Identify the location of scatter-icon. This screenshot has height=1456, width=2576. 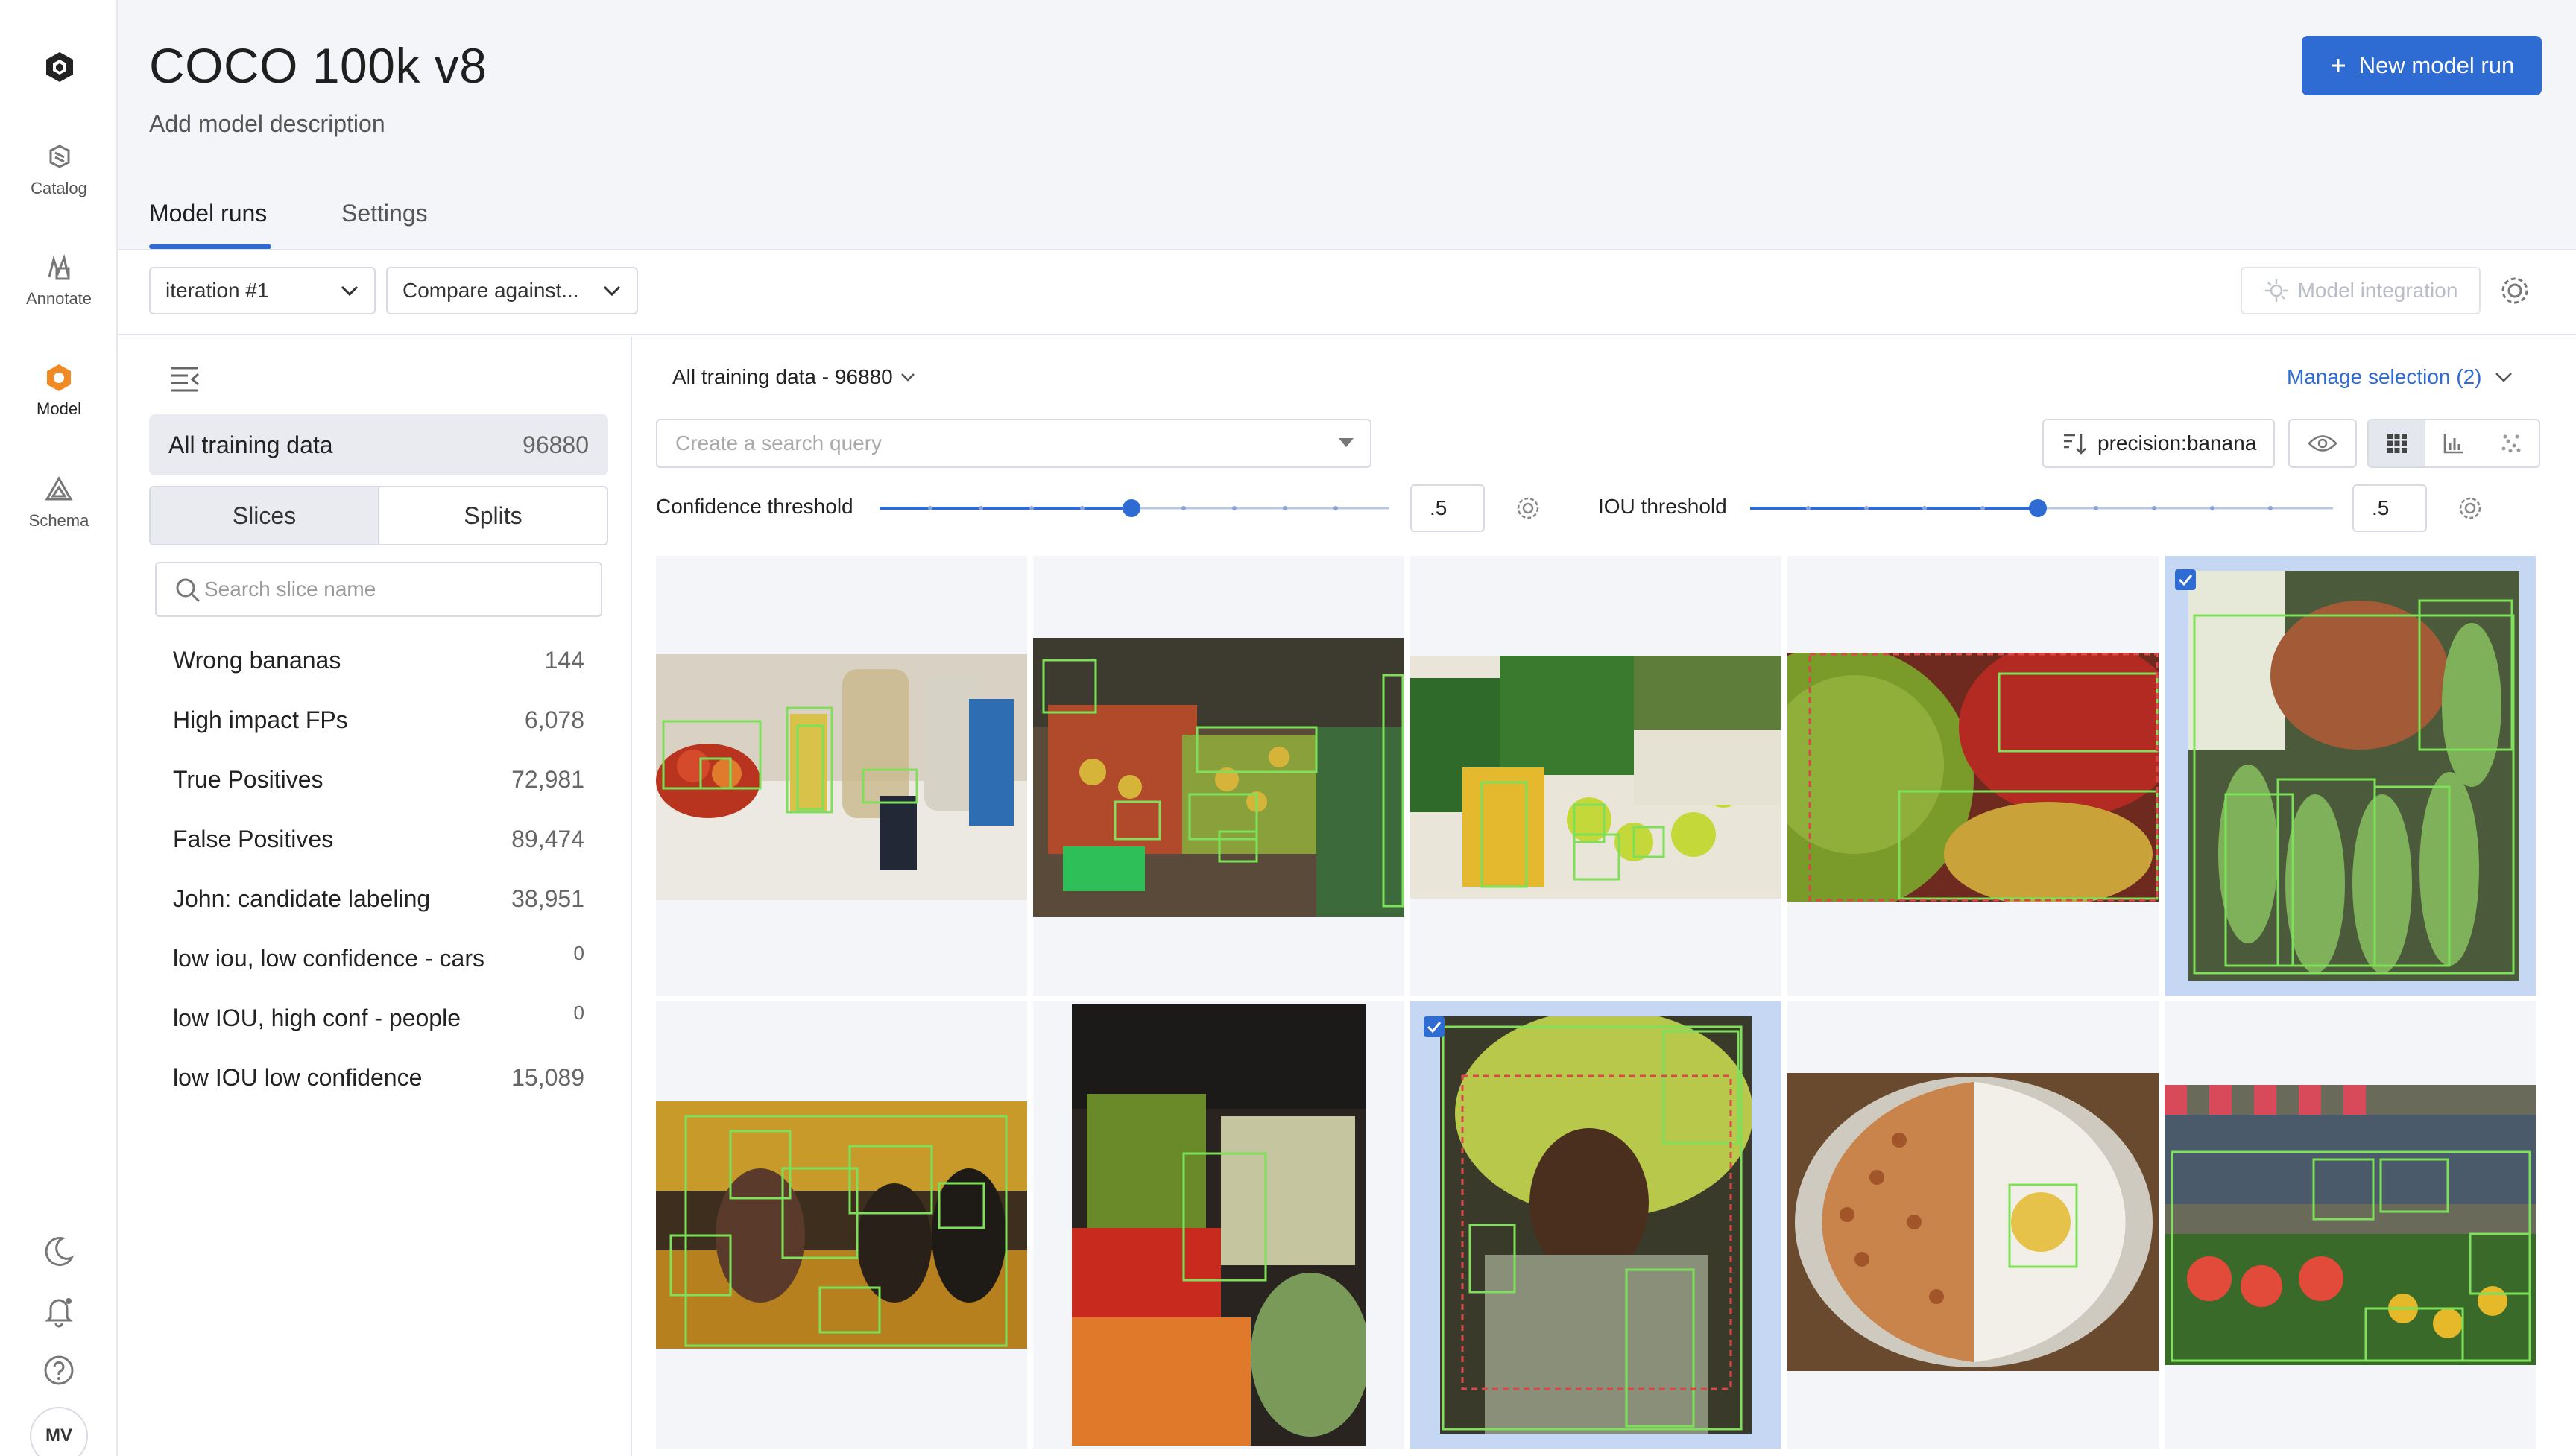
(2511, 443).